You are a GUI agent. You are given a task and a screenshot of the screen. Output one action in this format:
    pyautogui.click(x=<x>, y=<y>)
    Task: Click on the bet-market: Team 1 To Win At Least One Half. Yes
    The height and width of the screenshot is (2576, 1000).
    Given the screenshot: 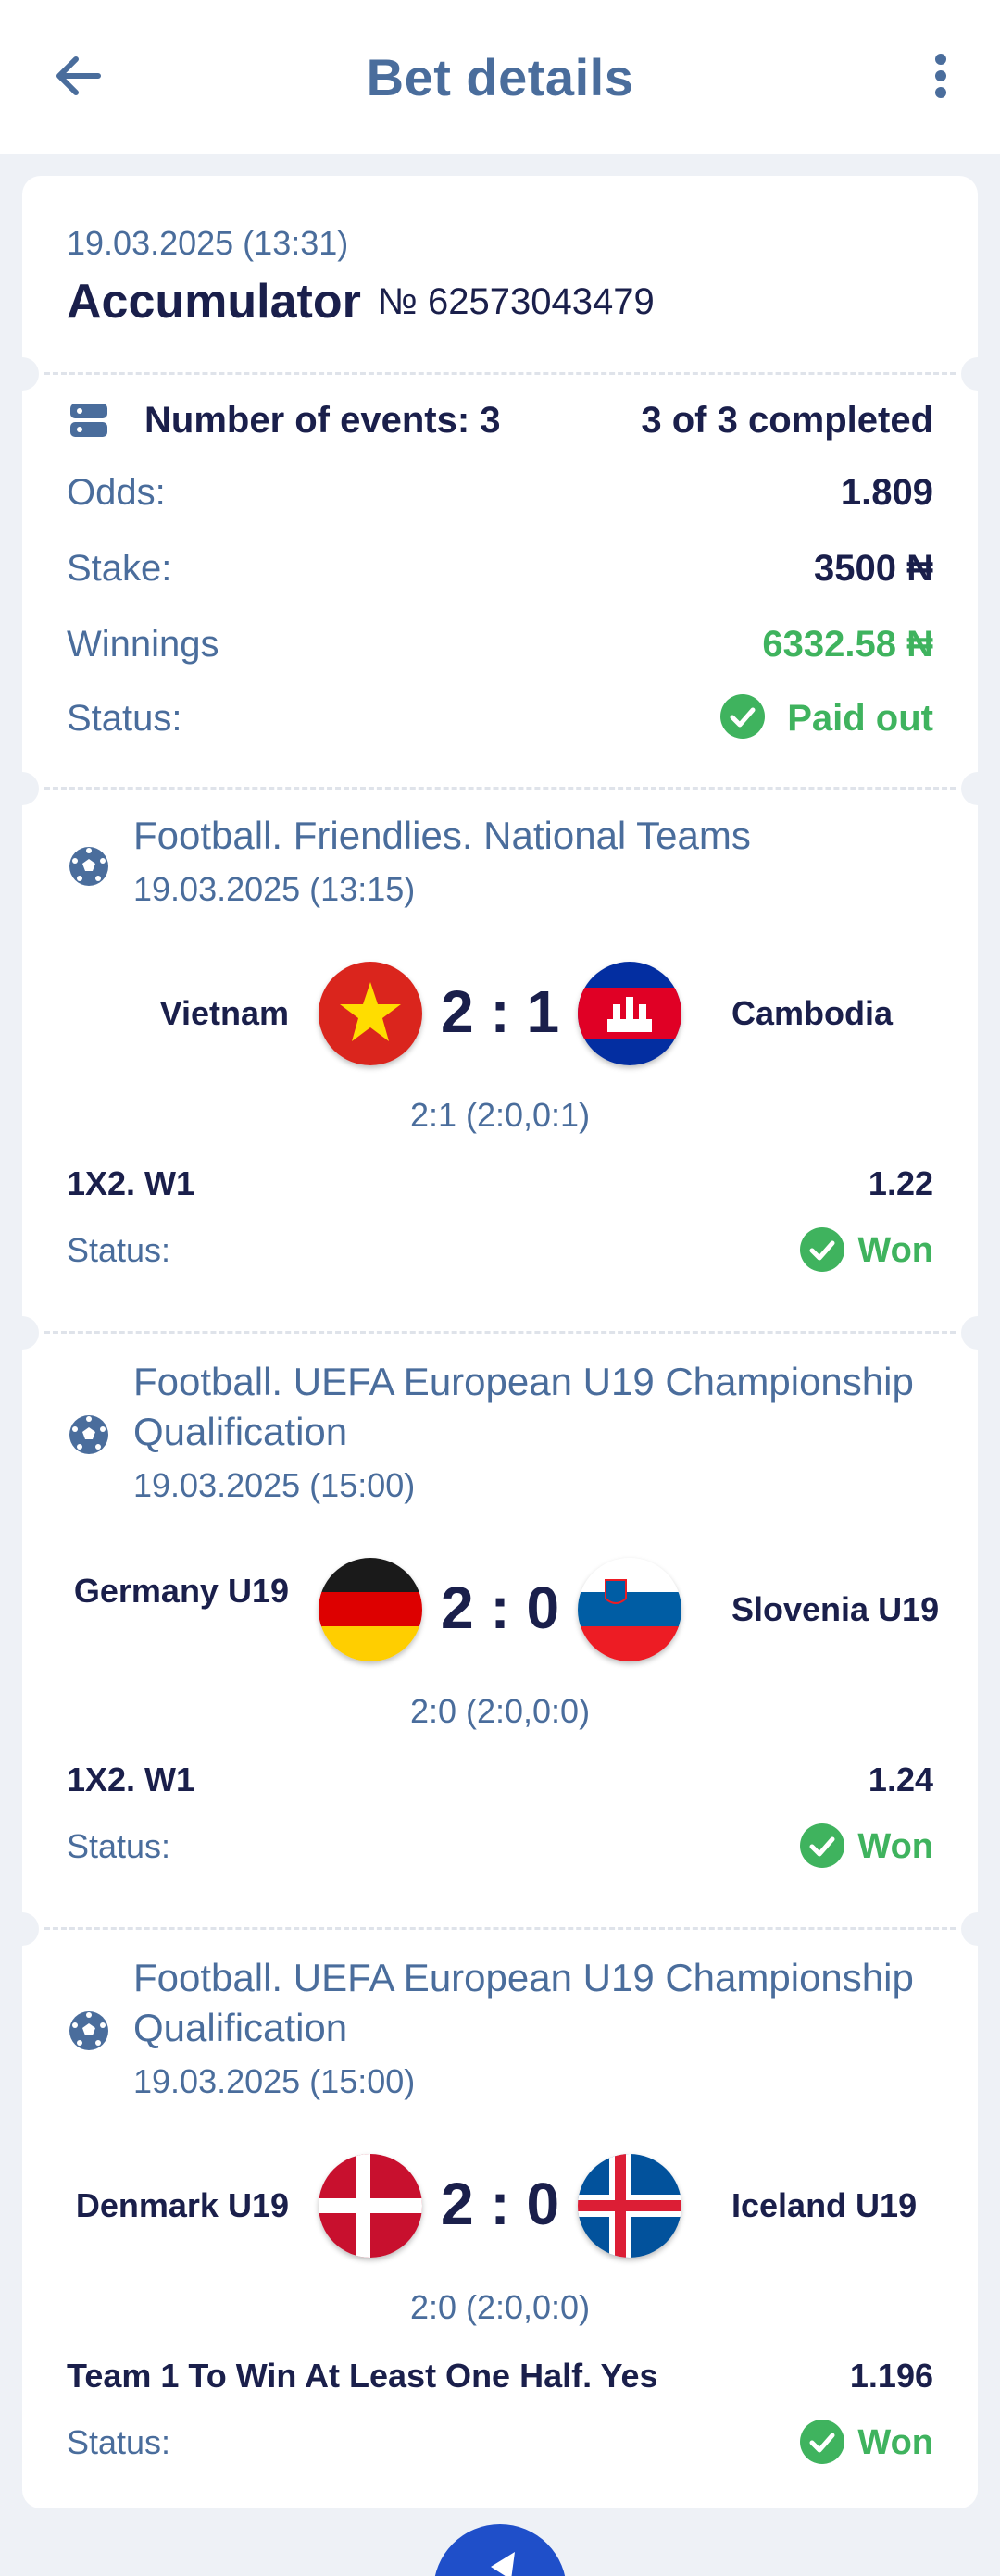 What is the action you would take?
    pyautogui.click(x=362, y=2376)
    